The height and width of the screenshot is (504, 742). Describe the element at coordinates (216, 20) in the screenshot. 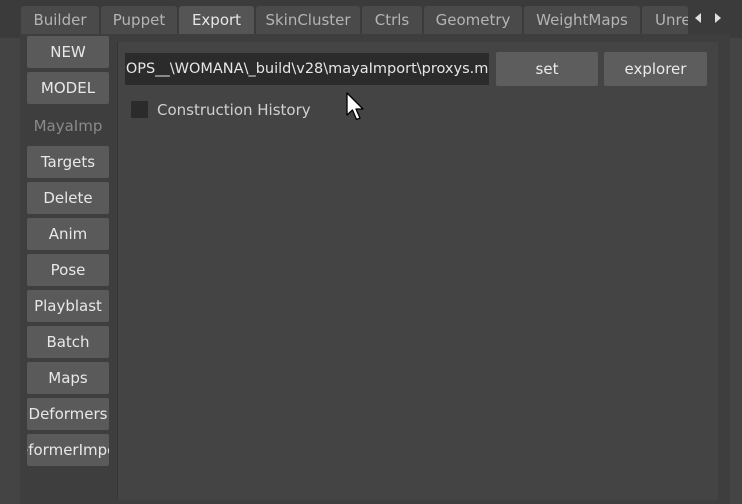

I see `tab-export: Export` at that location.